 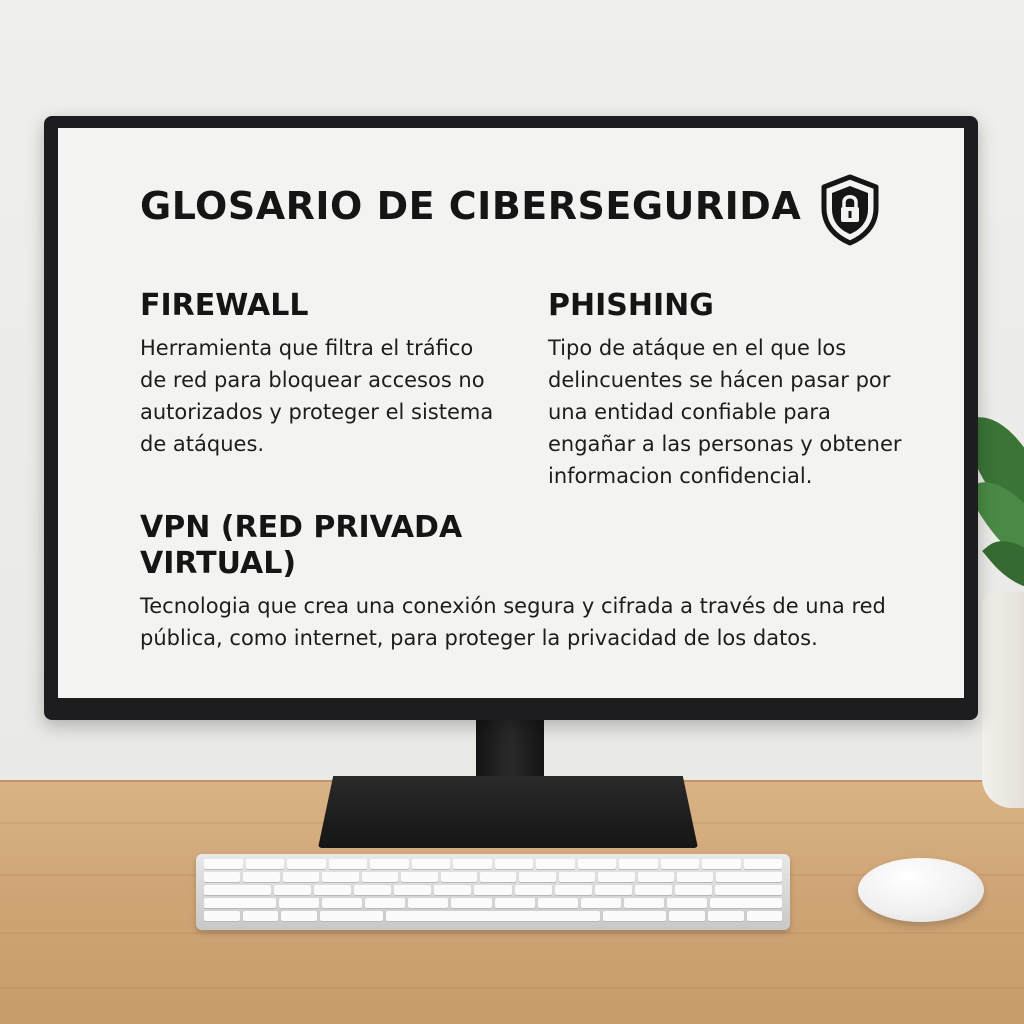 What do you see at coordinates (301, 545) in the screenshot?
I see `term-vpn: VPN (RED PRIVADA VIRTUAL)` at bounding box center [301, 545].